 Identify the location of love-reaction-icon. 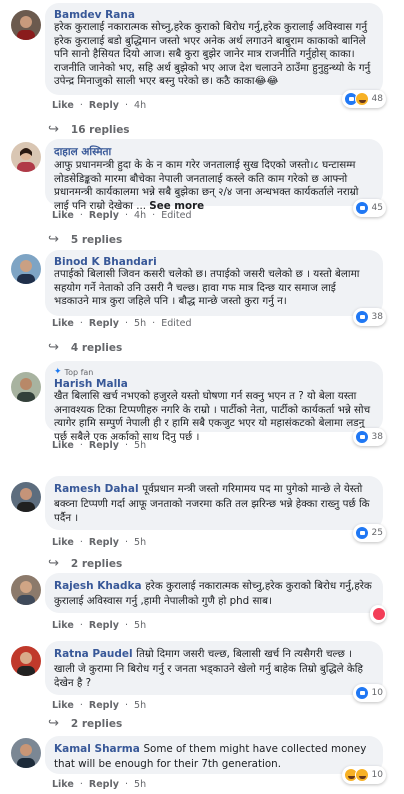
(379, 614).